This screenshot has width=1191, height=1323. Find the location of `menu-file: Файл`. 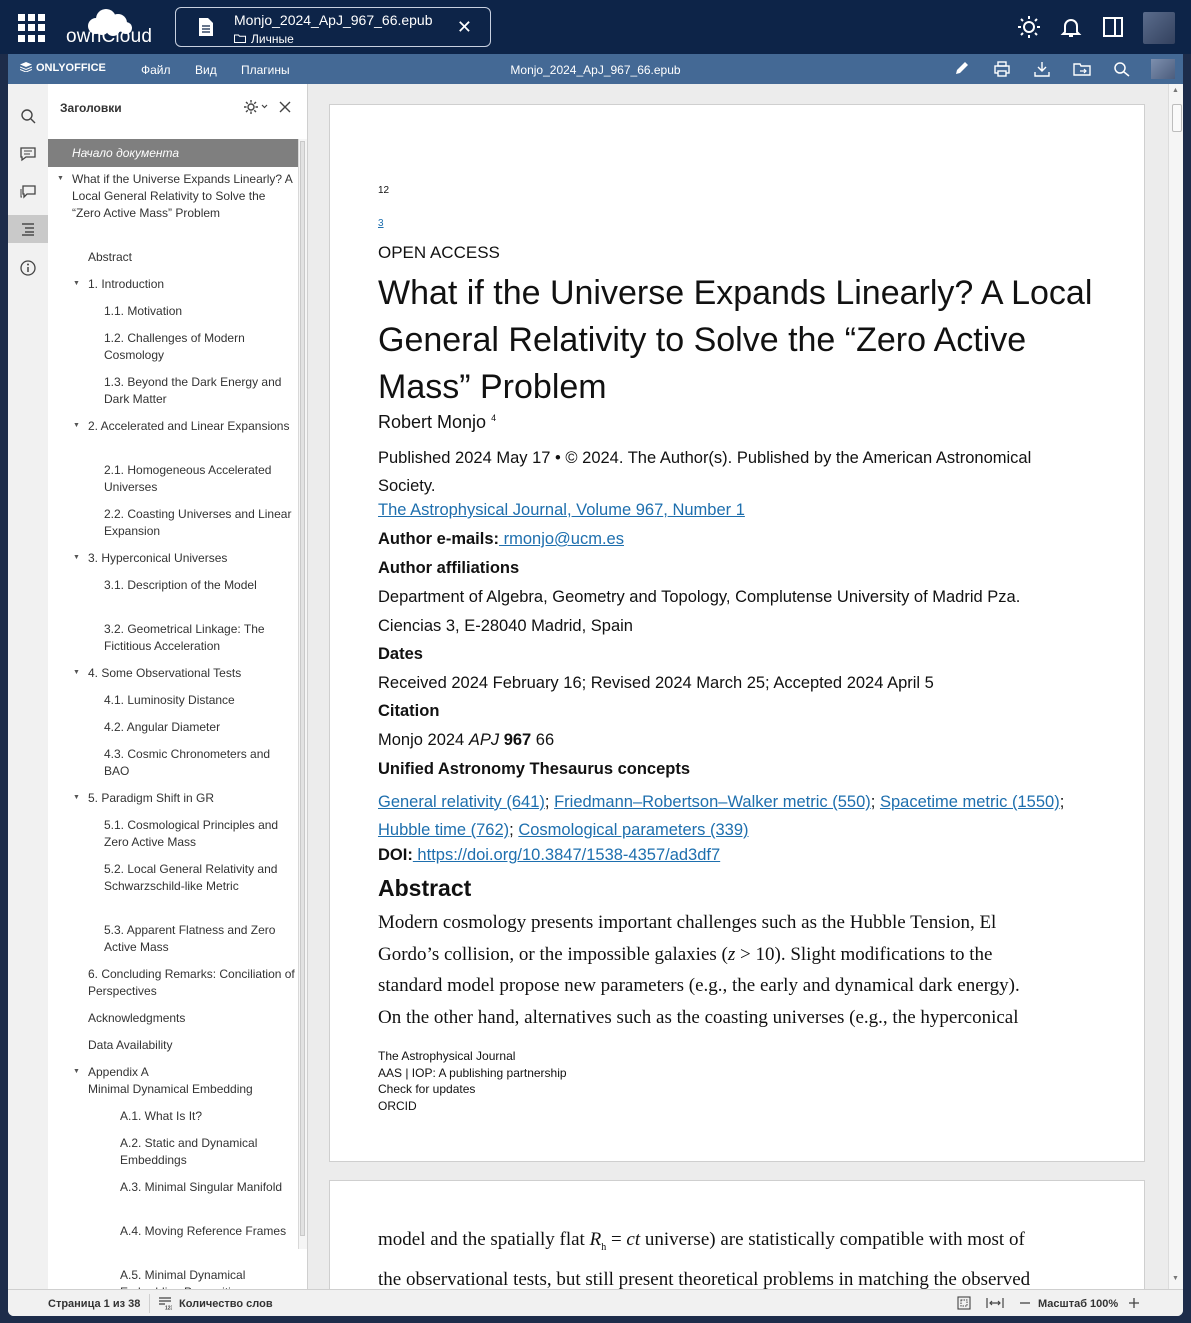

menu-file: Файл is located at coordinates (156, 70).